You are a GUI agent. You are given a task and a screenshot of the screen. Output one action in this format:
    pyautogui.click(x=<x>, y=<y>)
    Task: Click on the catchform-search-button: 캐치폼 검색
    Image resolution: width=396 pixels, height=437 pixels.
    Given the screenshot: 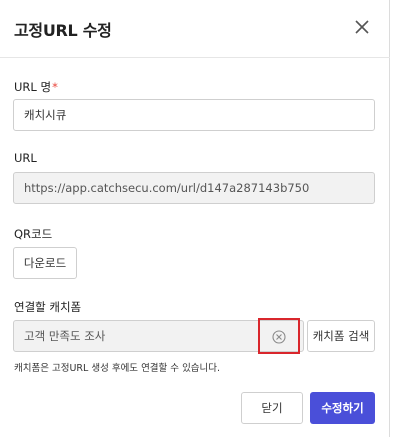 What is the action you would take?
    pyautogui.click(x=341, y=336)
    